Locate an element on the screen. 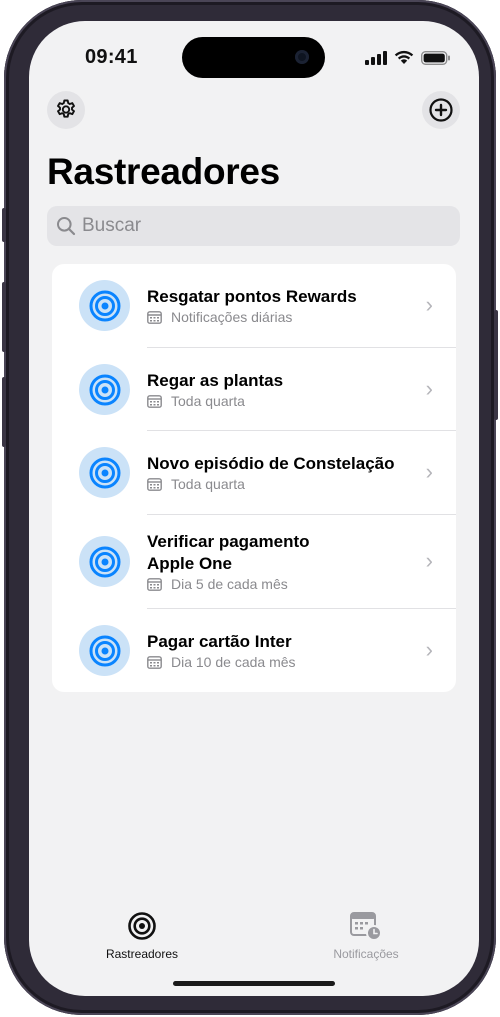 The height and width of the screenshot is (1017, 500). status-time: 09:41 is located at coordinates (111, 57).